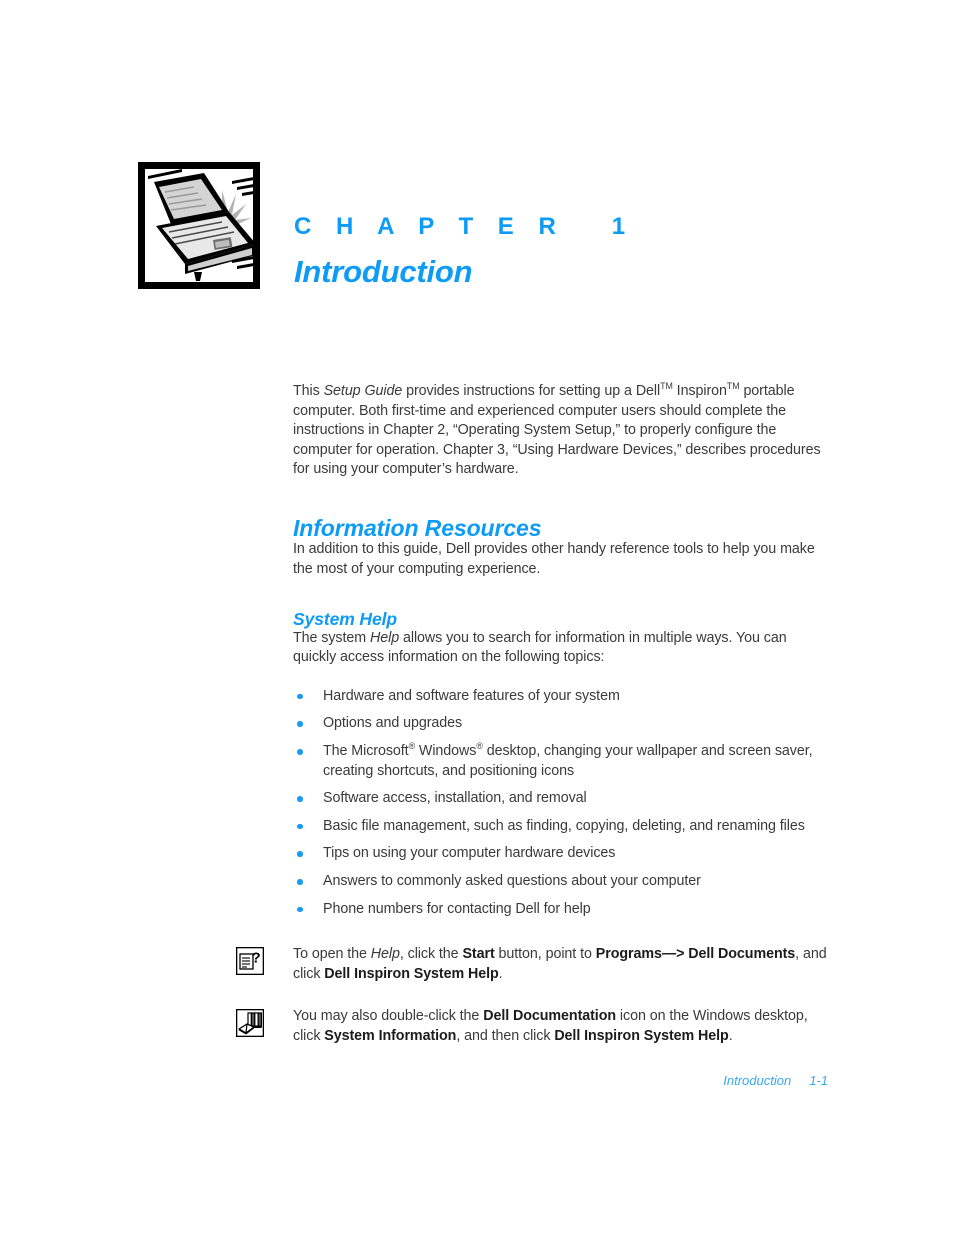 This screenshot has height=1235, width=954. I want to click on list-item-label-part2: Windows, so click(446, 751).